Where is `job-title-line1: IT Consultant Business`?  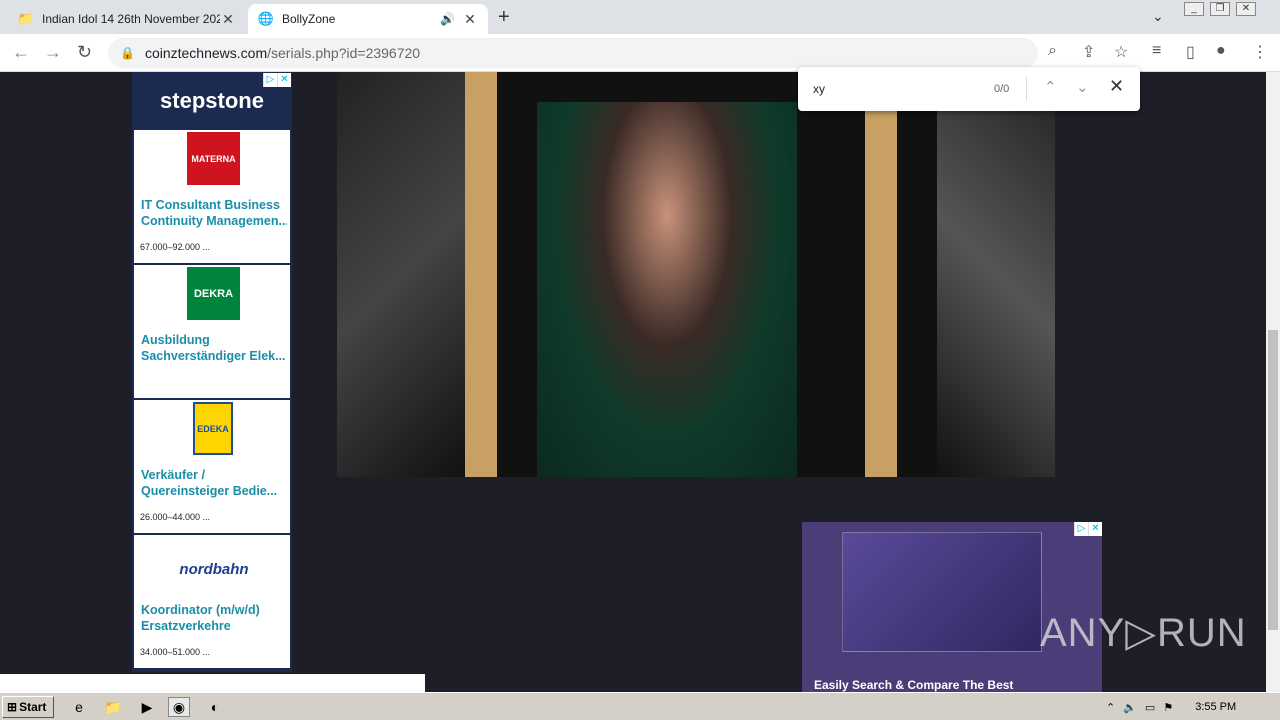 job-title-line1: IT Consultant Business is located at coordinates (210, 205).